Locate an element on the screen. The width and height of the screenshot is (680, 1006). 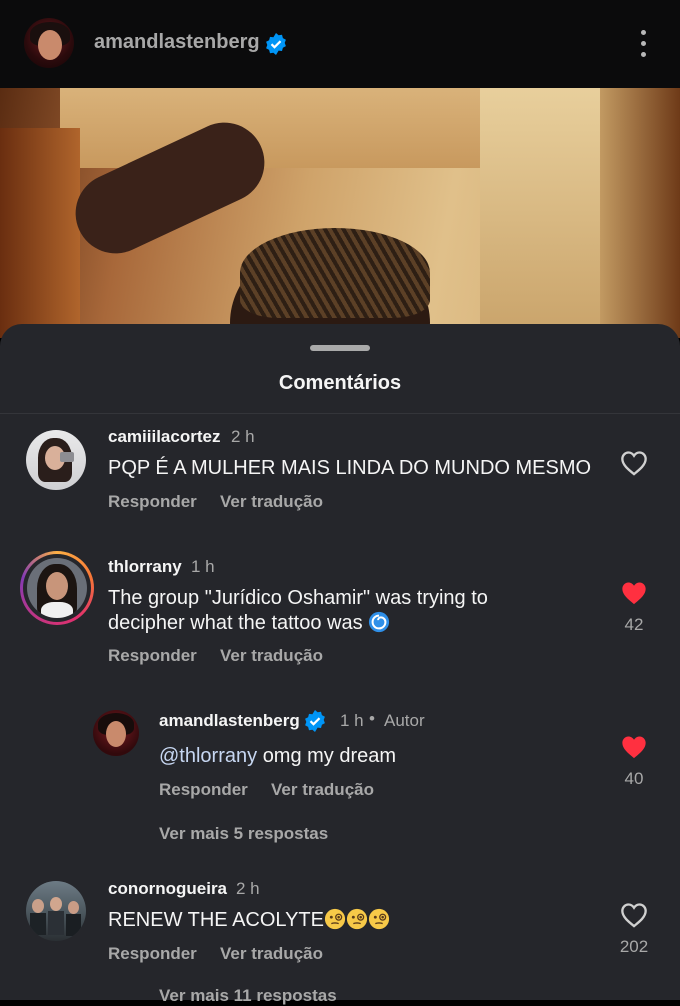
sheet-title: Comentários is located at coordinates (340, 383).